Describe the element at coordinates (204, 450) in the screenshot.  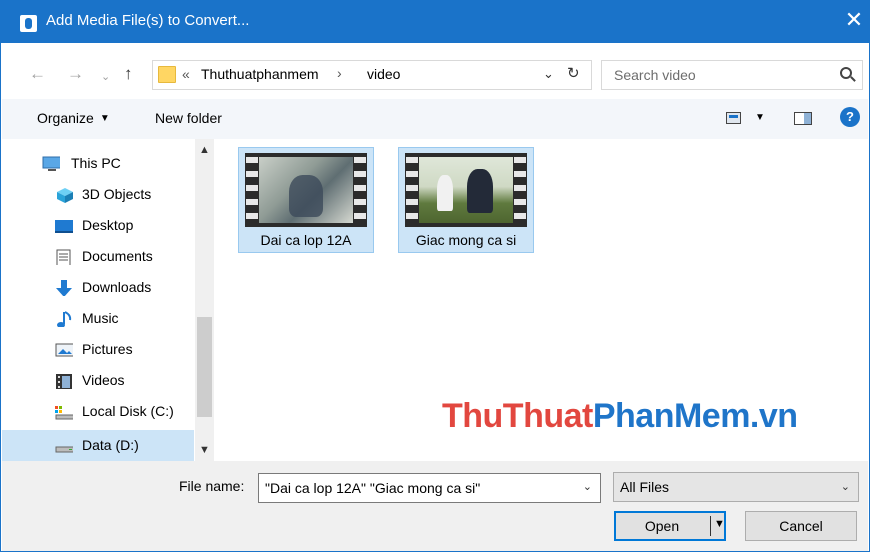
I see `scroll-down-icon: ▼` at that location.